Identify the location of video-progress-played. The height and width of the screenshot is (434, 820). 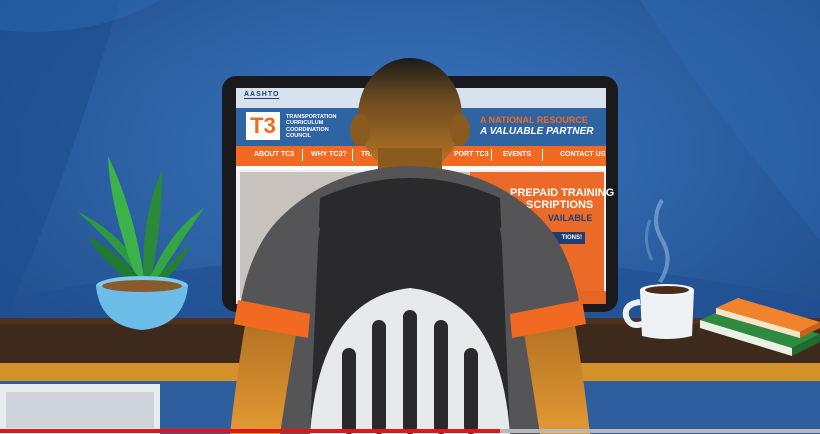
(250, 431).